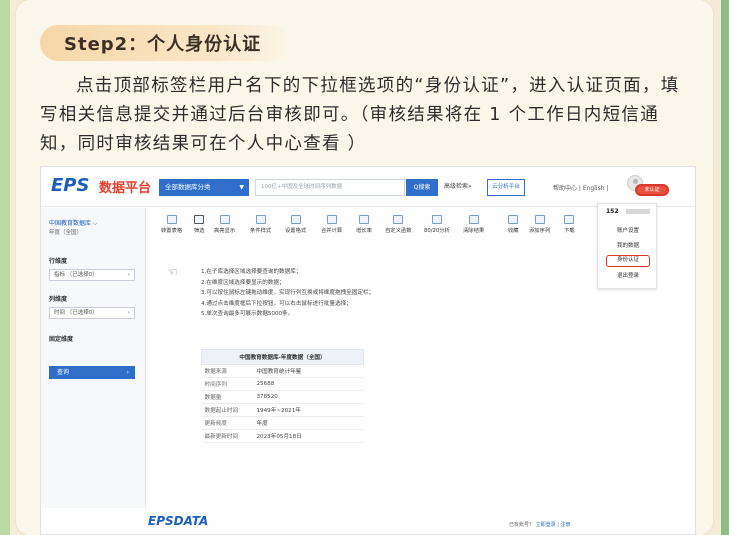  I want to click on tool-add-series: 添加序列, so click(539, 224).